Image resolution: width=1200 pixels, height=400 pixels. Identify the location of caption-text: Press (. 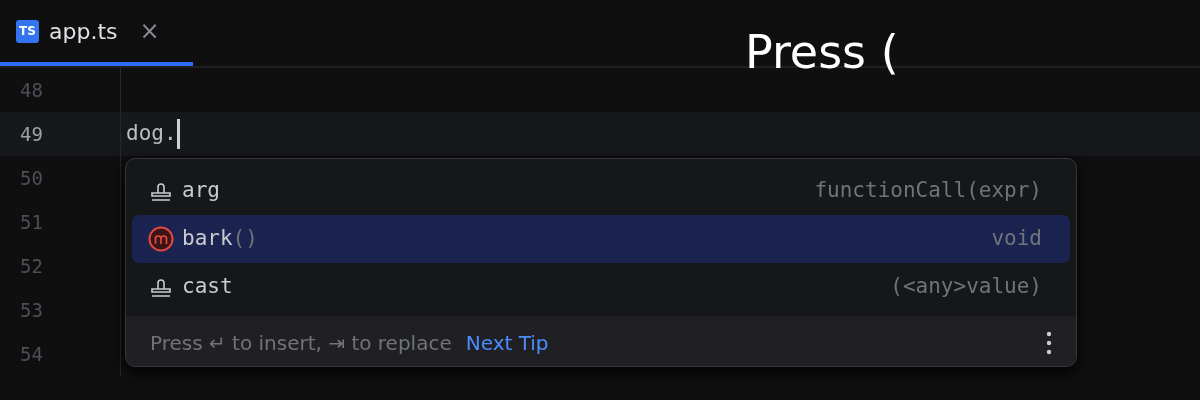
(822, 52).